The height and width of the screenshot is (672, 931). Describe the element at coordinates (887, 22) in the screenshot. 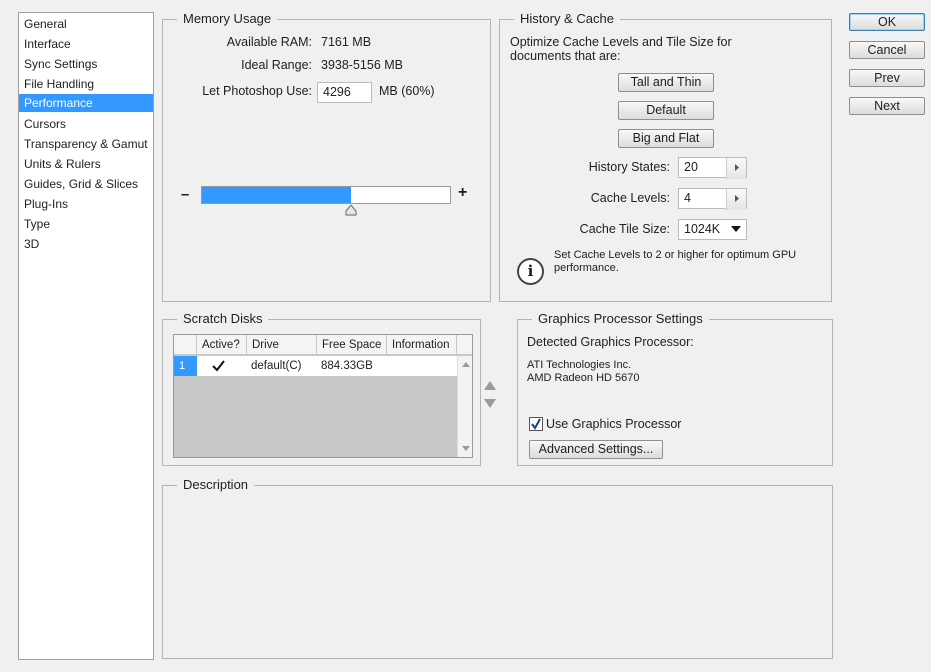

I see `ok-button: OK` at that location.